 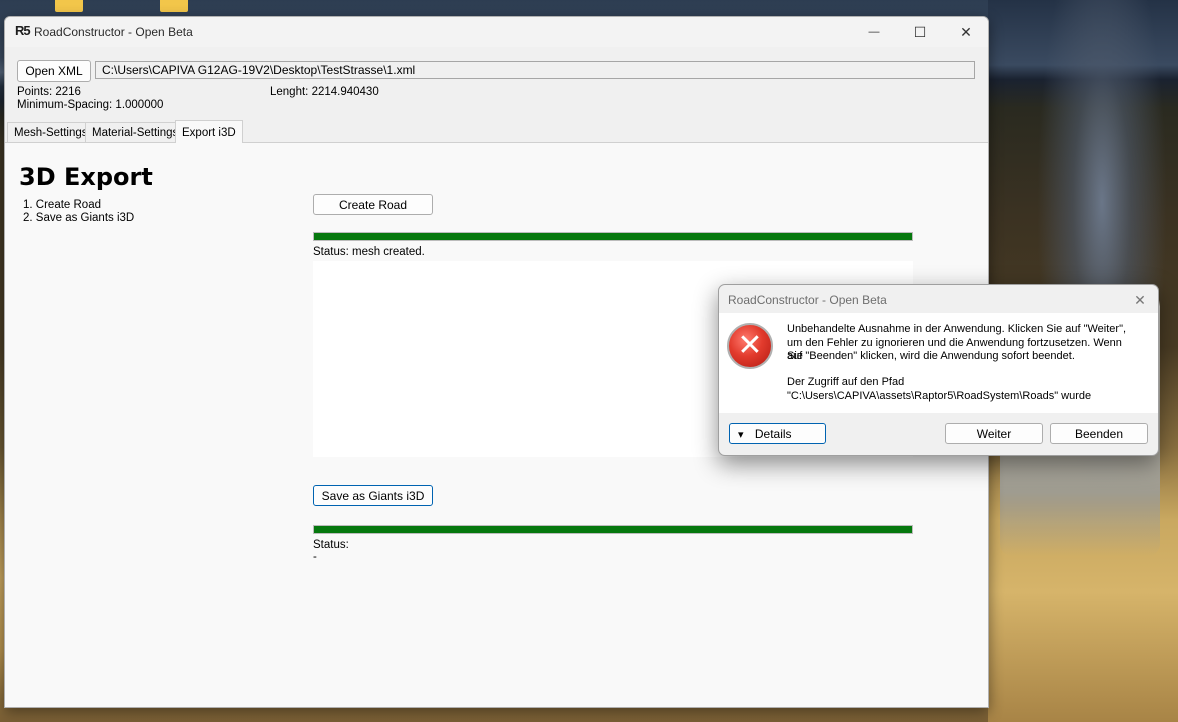 I want to click on dialog-title: RoadConstructor - Open Beta, so click(x=807, y=300).